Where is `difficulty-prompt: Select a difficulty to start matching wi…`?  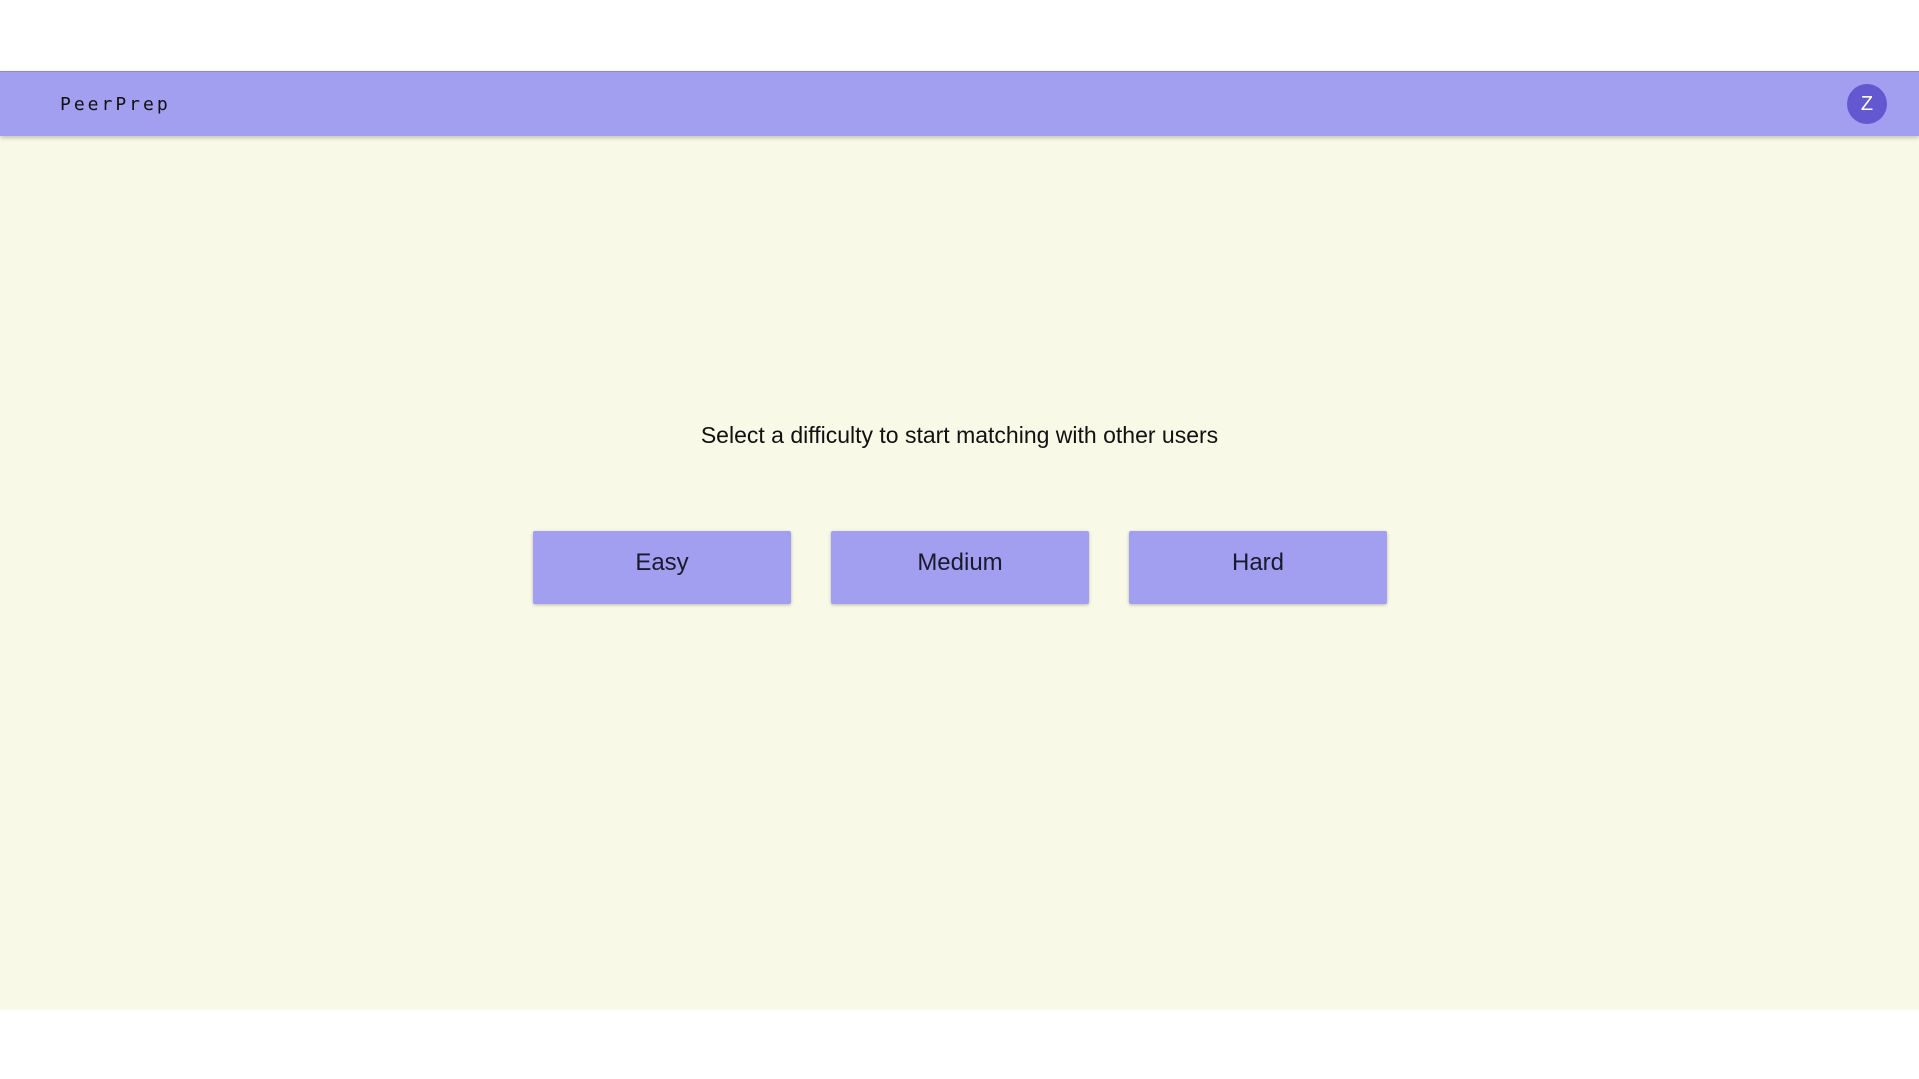 difficulty-prompt: Select a difficulty to start matching wi… is located at coordinates (959, 435).